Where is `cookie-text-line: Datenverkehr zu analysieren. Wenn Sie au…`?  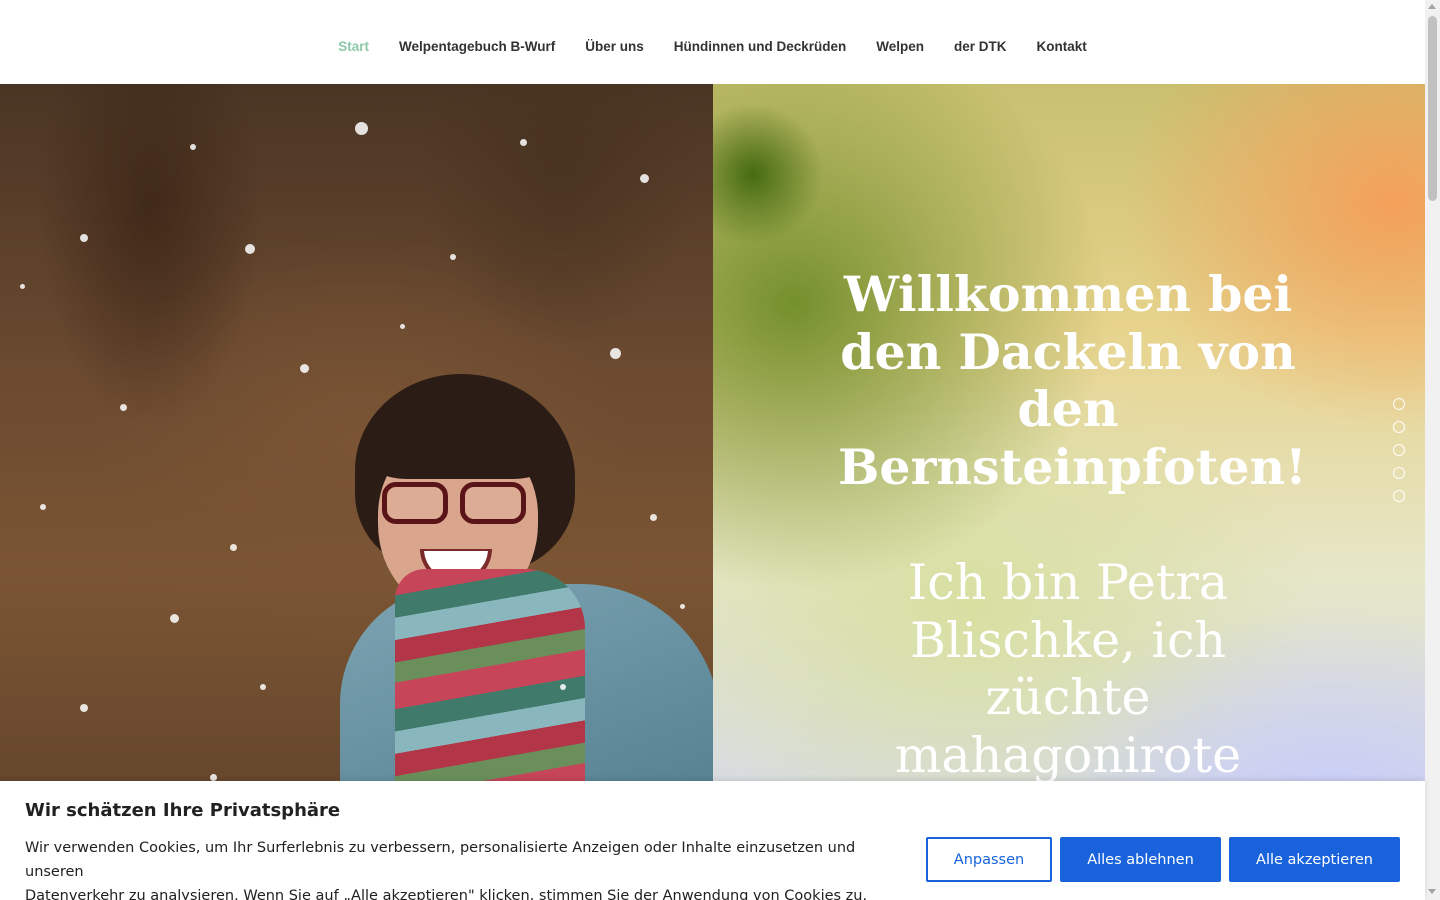
cookie-text-line: Datenverkehr zu analysieren. Wenn Sie au… is located at coordinates (446, 894).